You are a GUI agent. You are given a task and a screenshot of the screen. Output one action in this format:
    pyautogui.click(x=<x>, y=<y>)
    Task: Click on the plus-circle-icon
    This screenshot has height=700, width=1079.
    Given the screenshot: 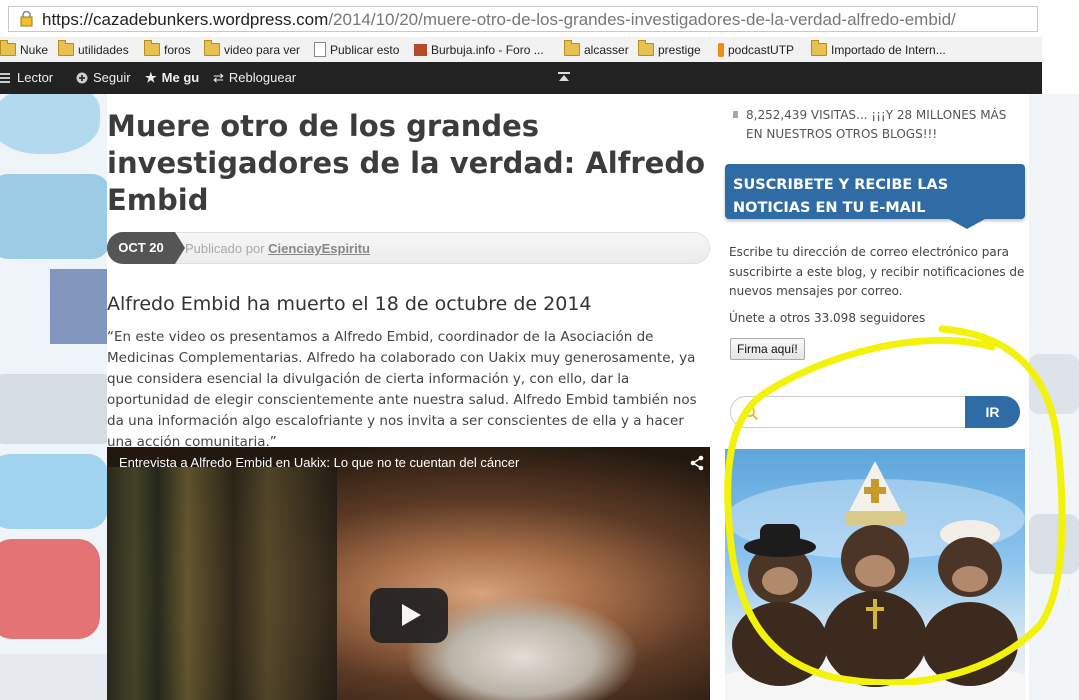 What is the action you would take?
    pyautogui.click(x=82, y=78)
    